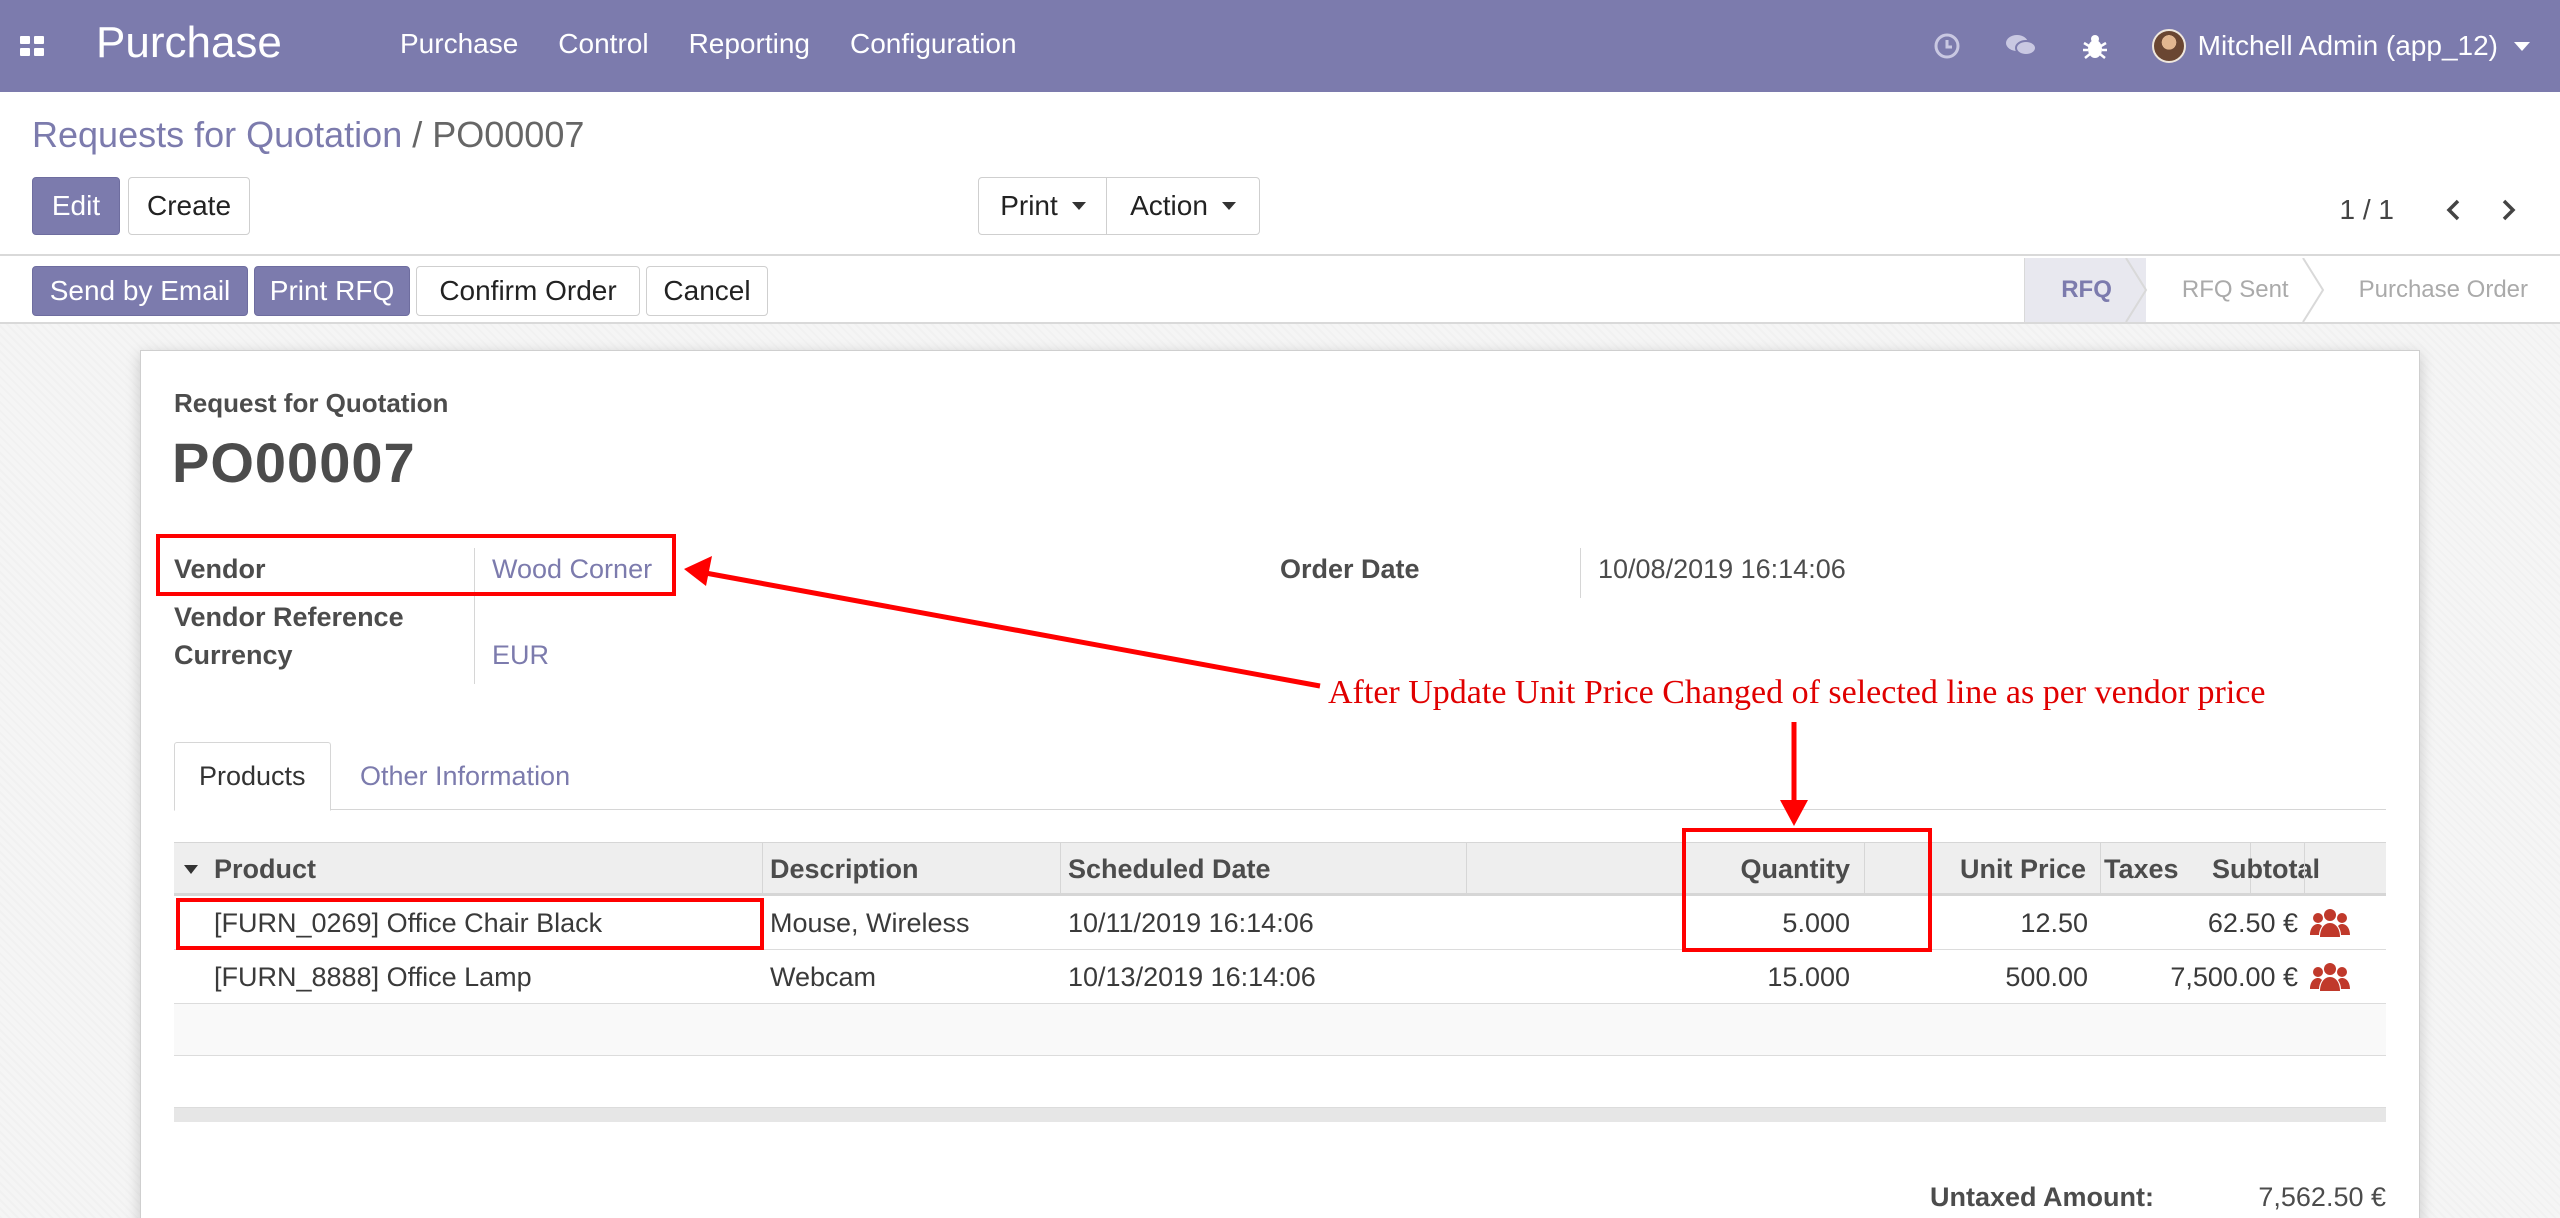 Image resolution: width=2560 pixels, height=1218 pixels. Describe the element at coordinates (311, 403) in the screenshot. I see `document-subtitle: Request for Quotation` at that location.